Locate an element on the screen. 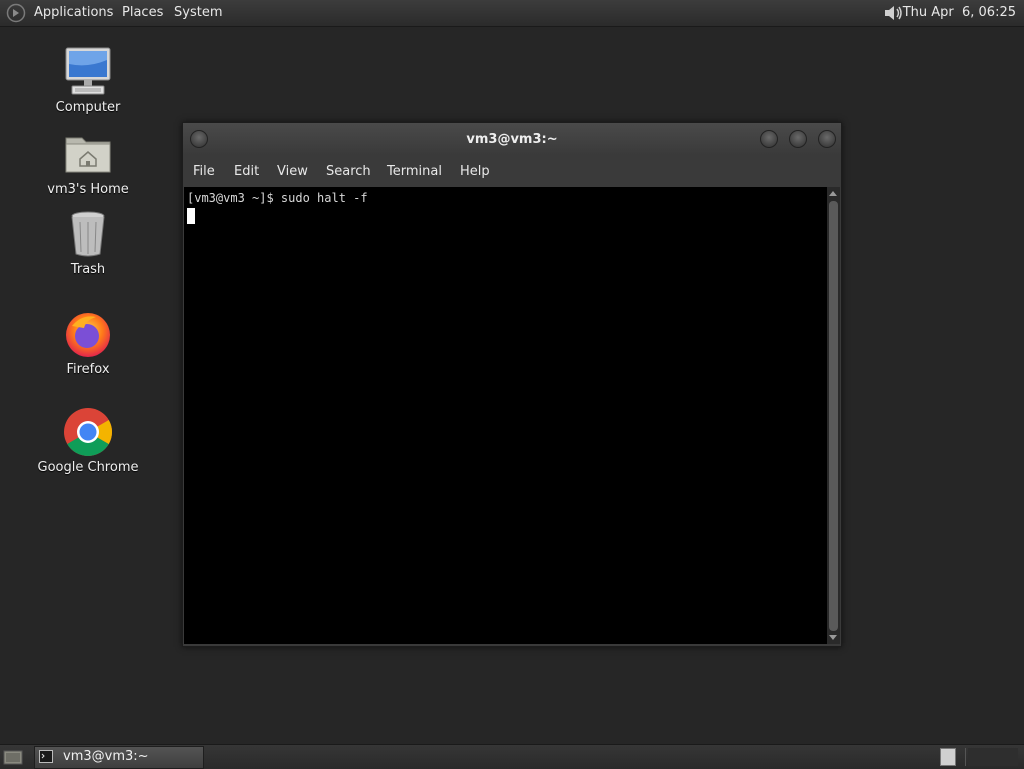  menu-file: File is located at coordinates (204, 171).